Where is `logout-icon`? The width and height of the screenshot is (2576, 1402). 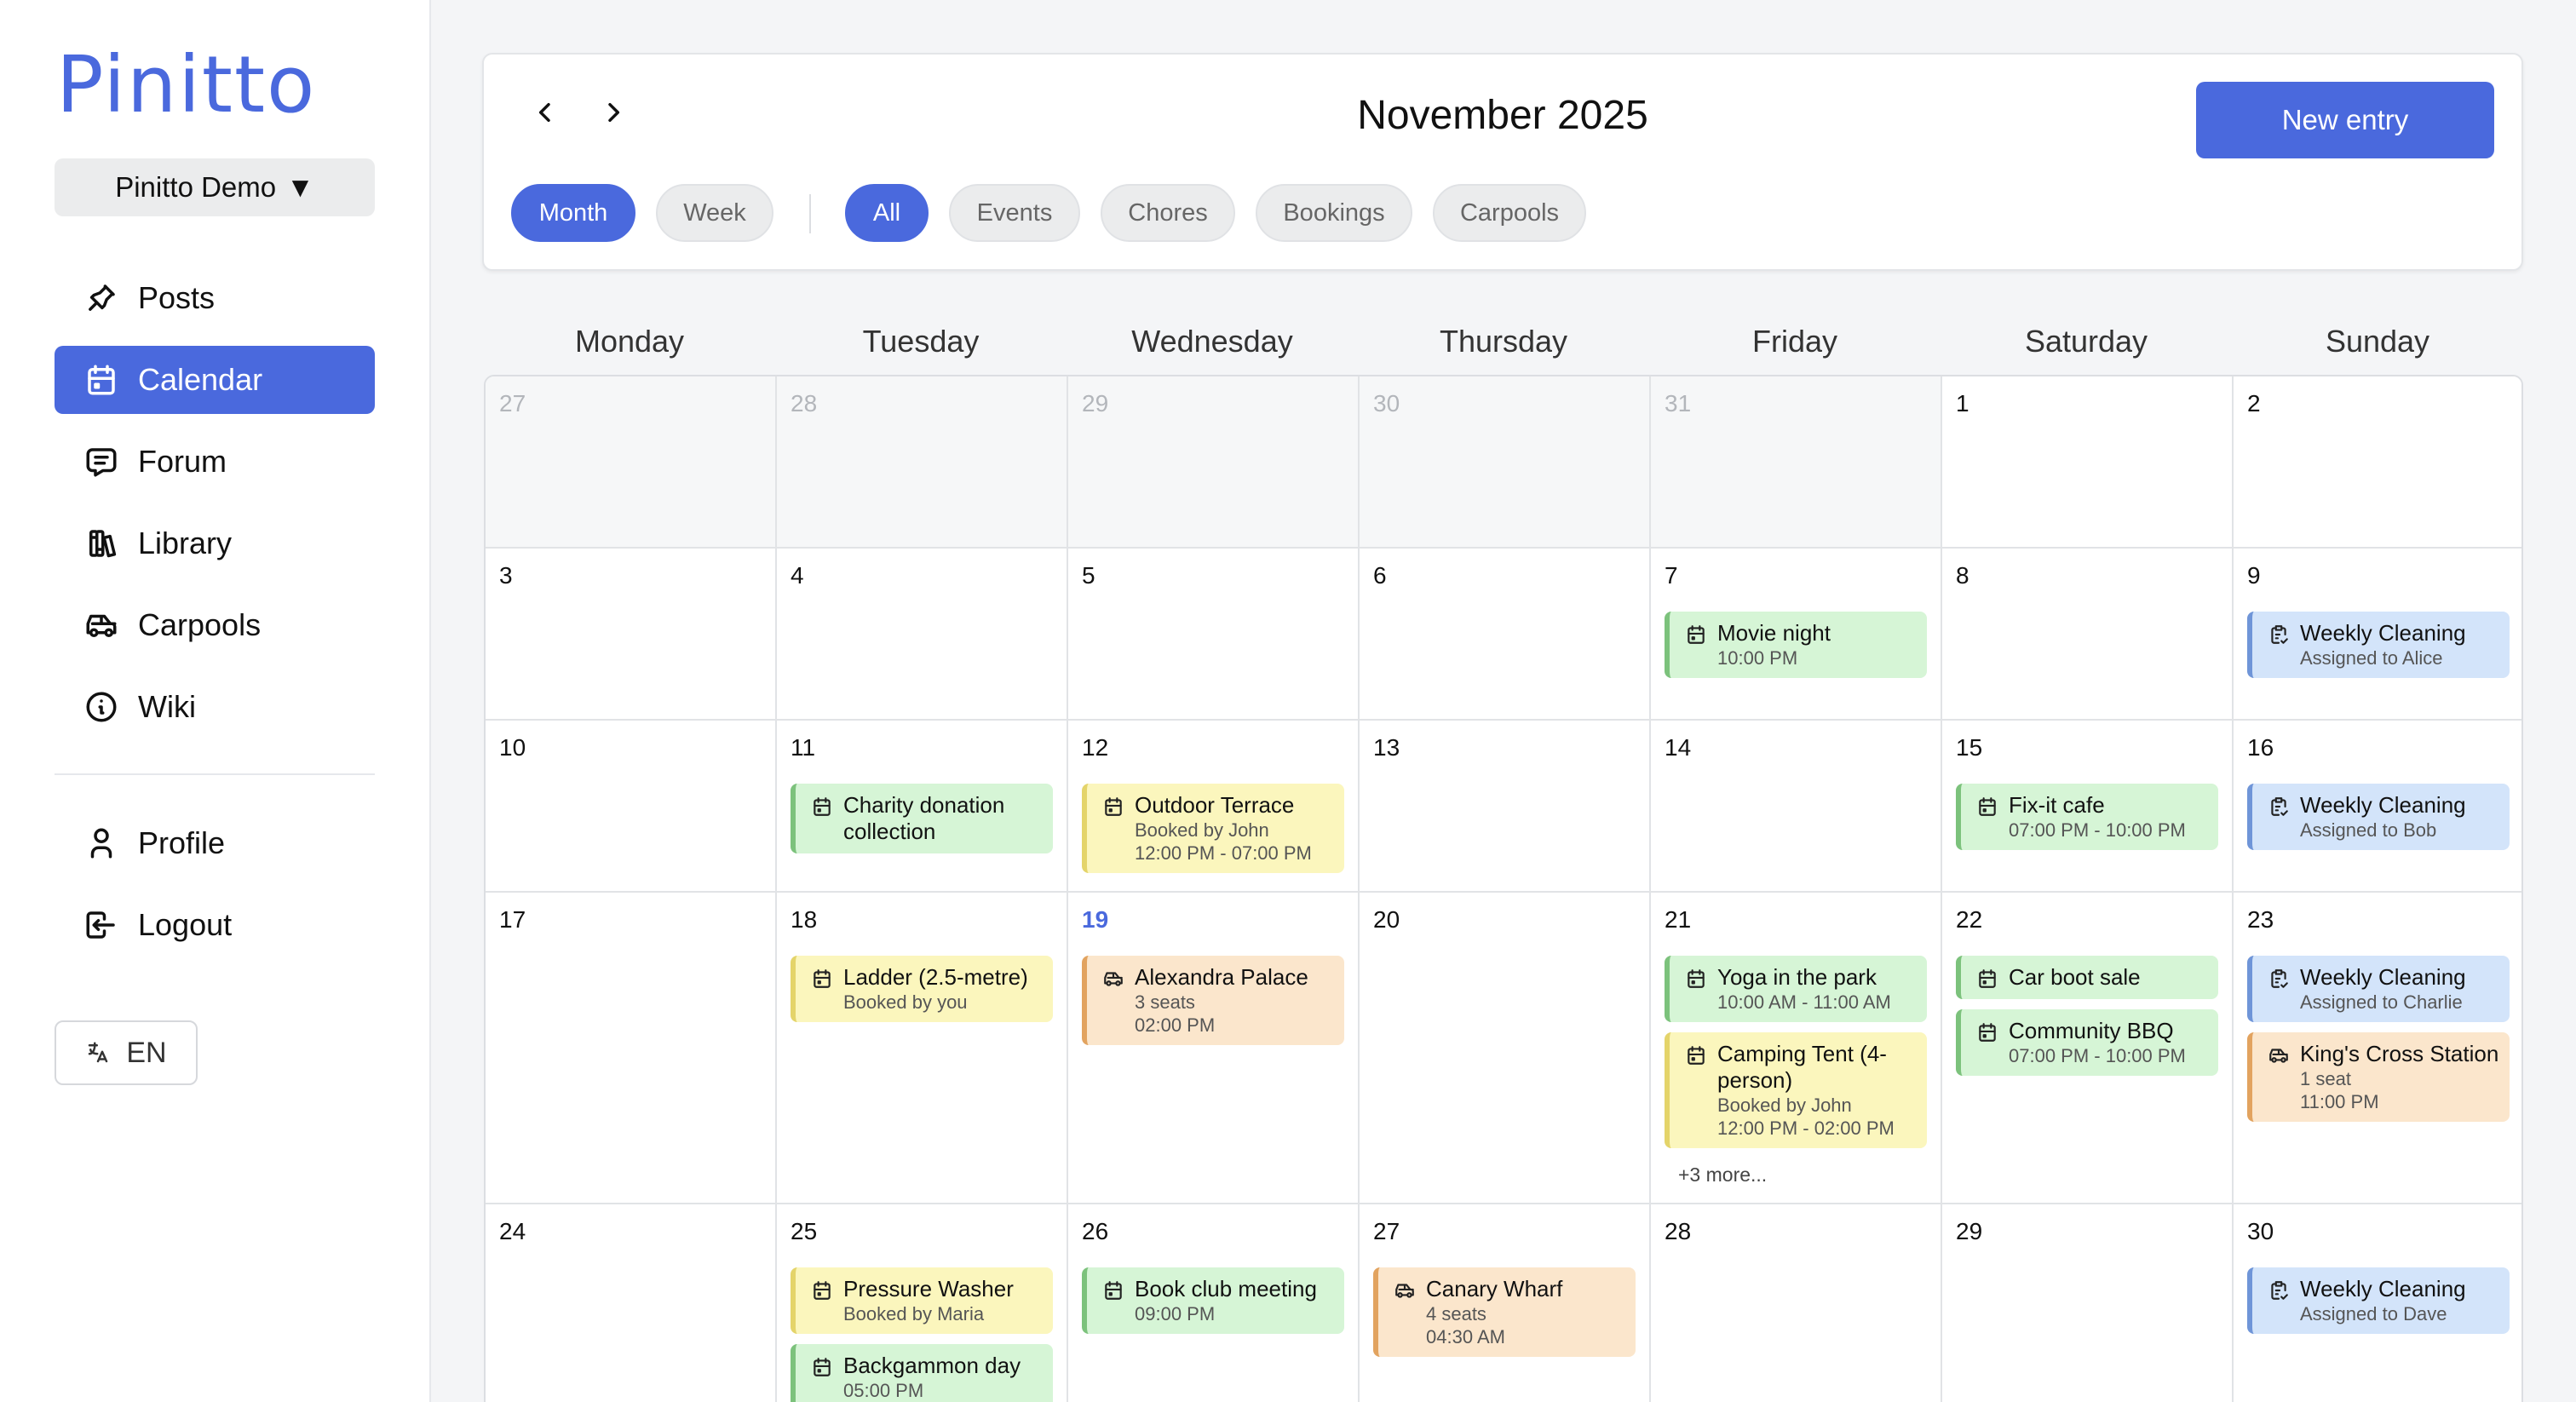
logout-icon is located at coordinates (101, 925).